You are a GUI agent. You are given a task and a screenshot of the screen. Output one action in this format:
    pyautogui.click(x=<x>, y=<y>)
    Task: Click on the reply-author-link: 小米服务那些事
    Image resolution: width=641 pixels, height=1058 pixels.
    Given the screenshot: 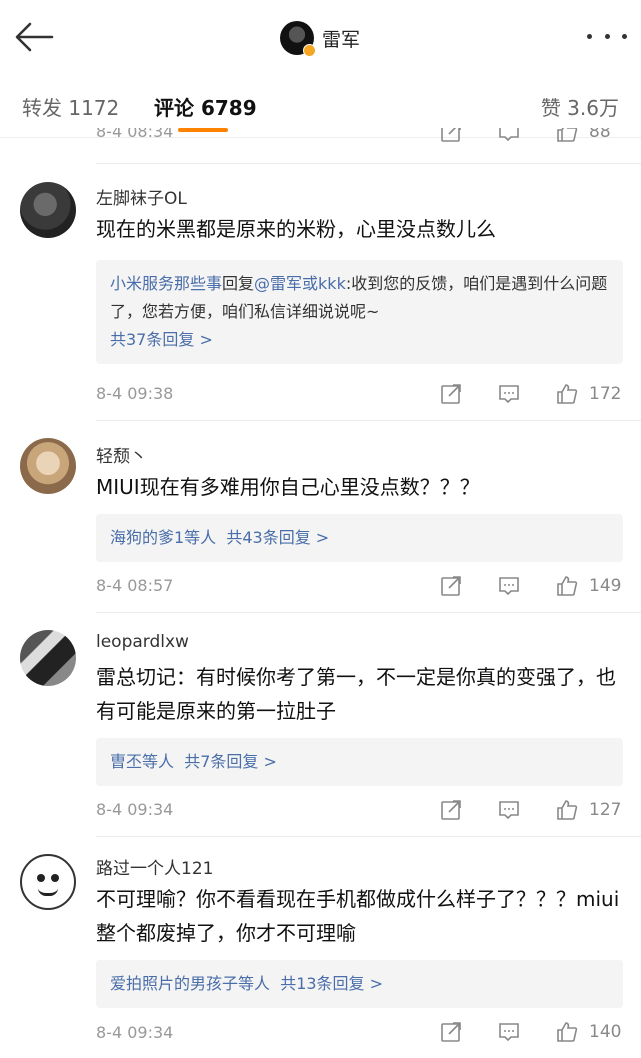 What is the action you would take?
    pyautogui.click(x=166, y=283)
    